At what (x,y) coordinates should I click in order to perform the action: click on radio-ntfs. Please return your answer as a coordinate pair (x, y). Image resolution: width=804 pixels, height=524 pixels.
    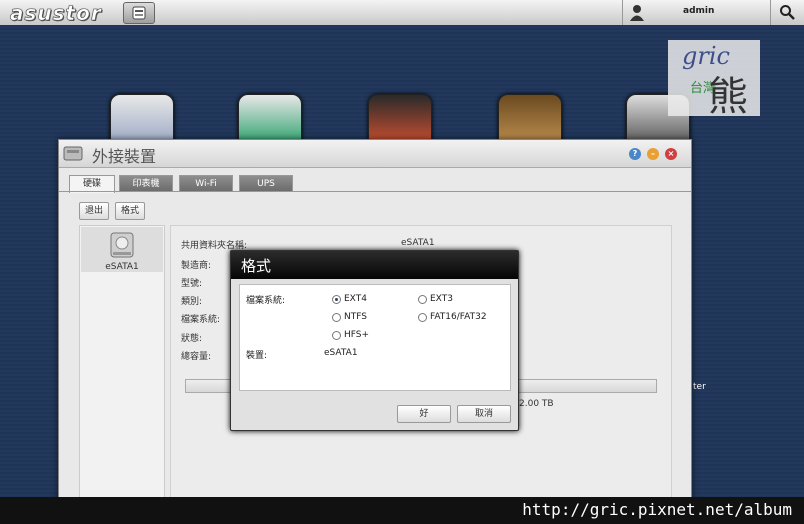
    Looking at the image, I should click on (336, 317).